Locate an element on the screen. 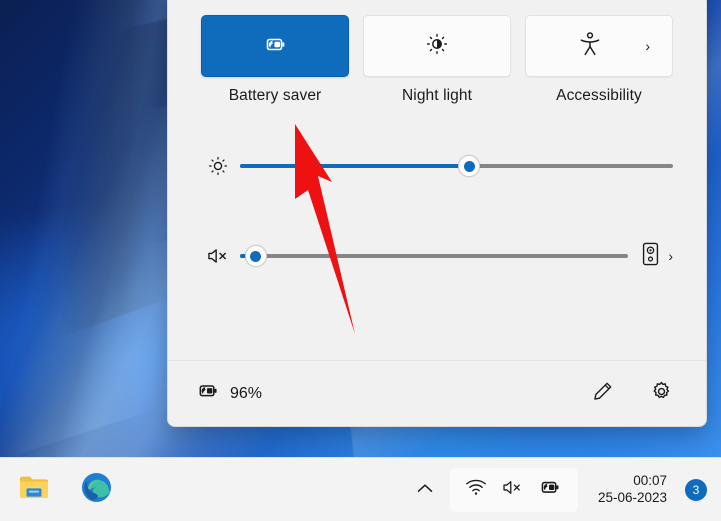  quick-settings-footer: 96% is located at coordinates (437, 393).